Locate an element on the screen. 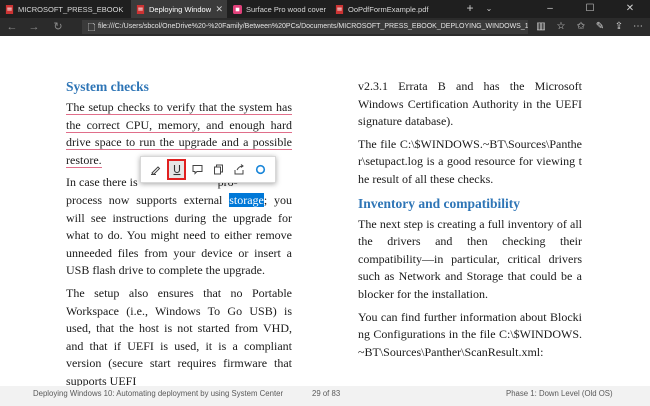  highlight-icon is located at coordinates (155, 169).